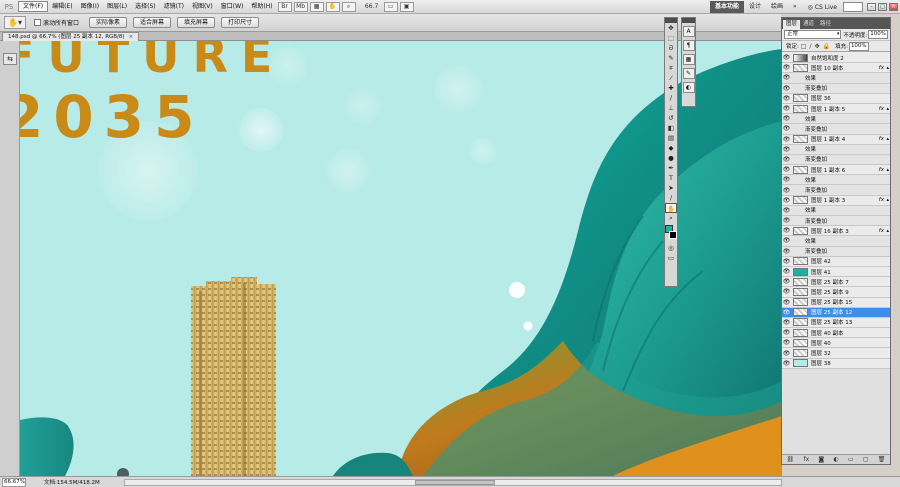  I want to click on tab-close-icon: ×, so click(131, 37).